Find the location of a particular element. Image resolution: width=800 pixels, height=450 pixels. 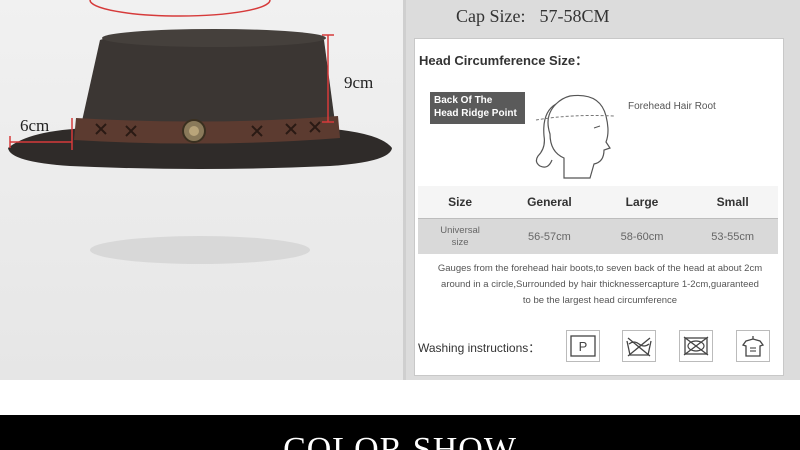

color-show-banner: COLOR SHOW is located at coordinates (400, 432).